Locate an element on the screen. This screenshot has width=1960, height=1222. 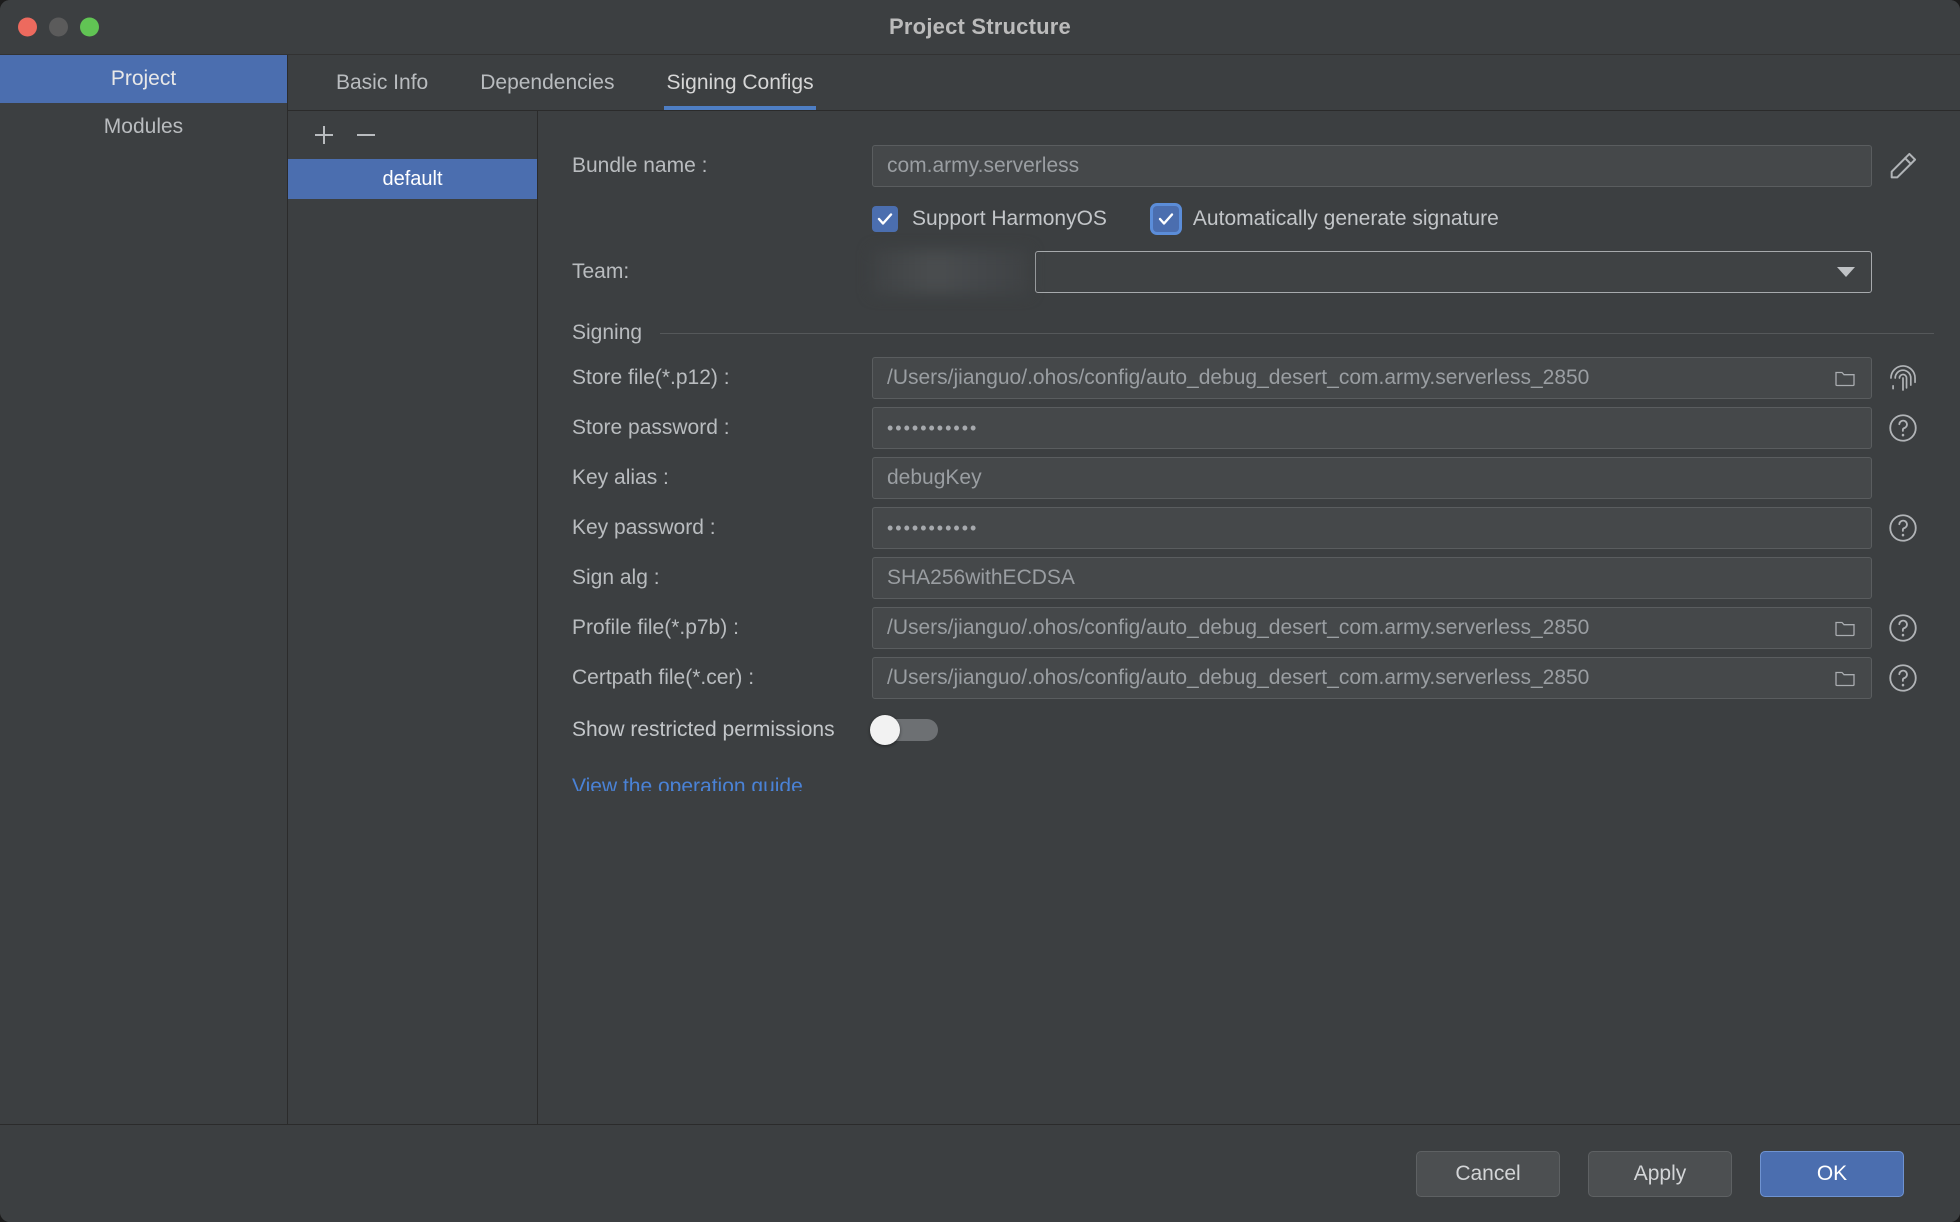
support-harmonyos-checkbox: Support HarmonyOS is located at coordinates (989, 219).